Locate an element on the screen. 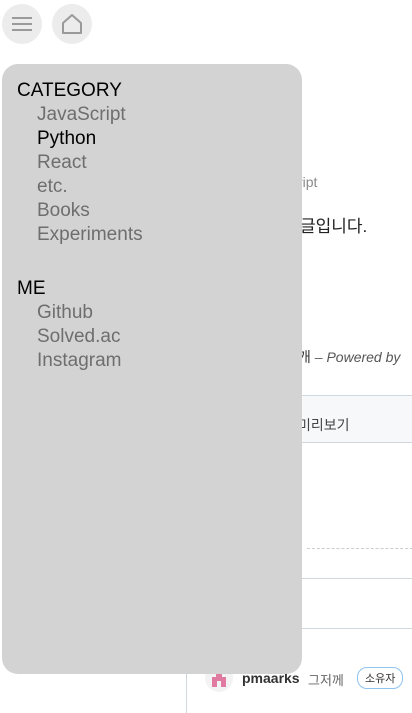 This screenshot has width=412, height=713. editor-divider is located at coordinates (359, 548).